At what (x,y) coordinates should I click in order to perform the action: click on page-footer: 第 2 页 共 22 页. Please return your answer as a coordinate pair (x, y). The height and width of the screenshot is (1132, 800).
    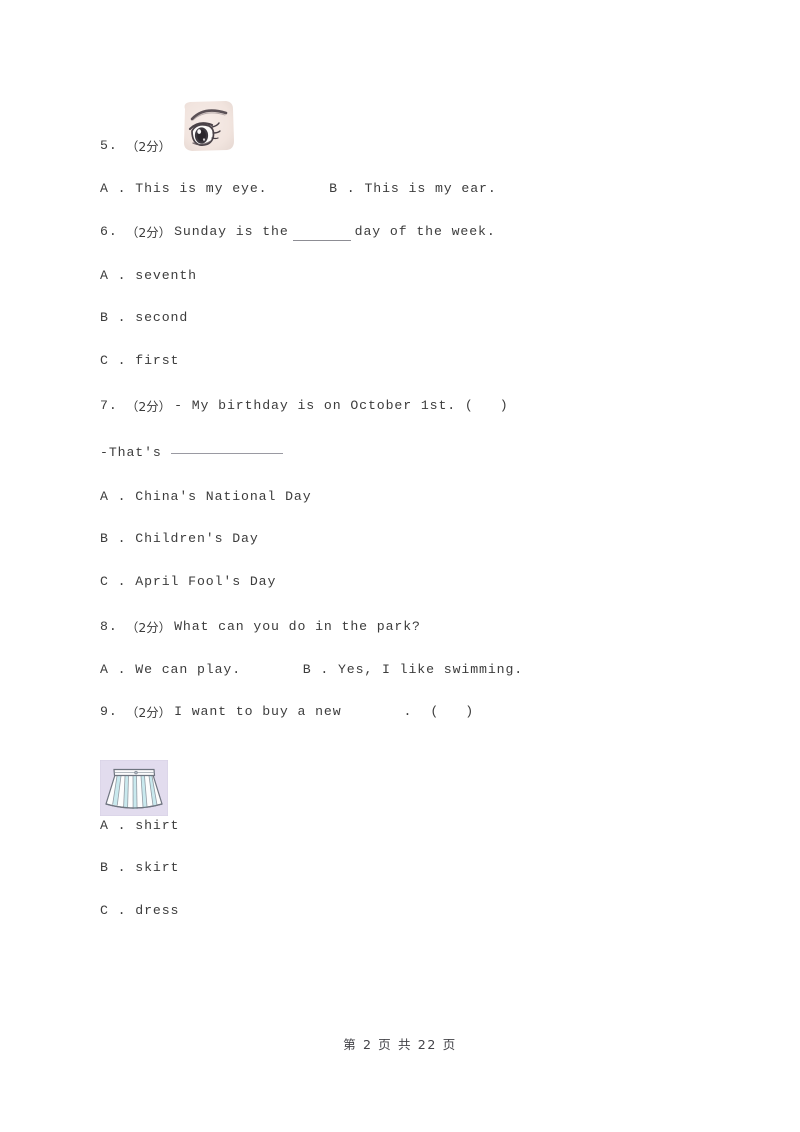
    Looking at the image, I should click on (400, 1044).